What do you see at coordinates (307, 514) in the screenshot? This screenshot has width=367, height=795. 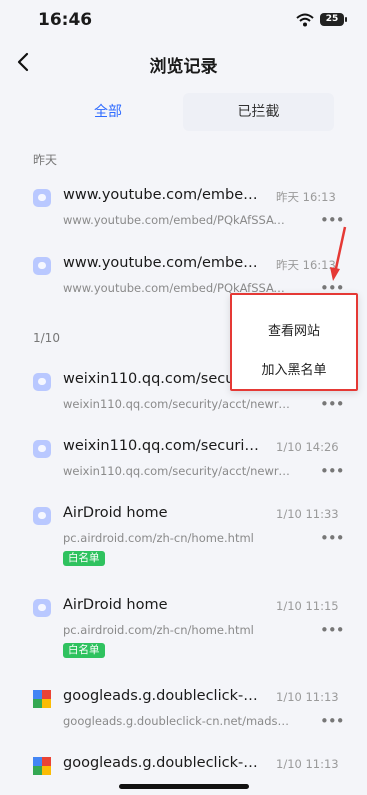 I see `item-time: 1/10 11:33` at bounding box center [307, 514].